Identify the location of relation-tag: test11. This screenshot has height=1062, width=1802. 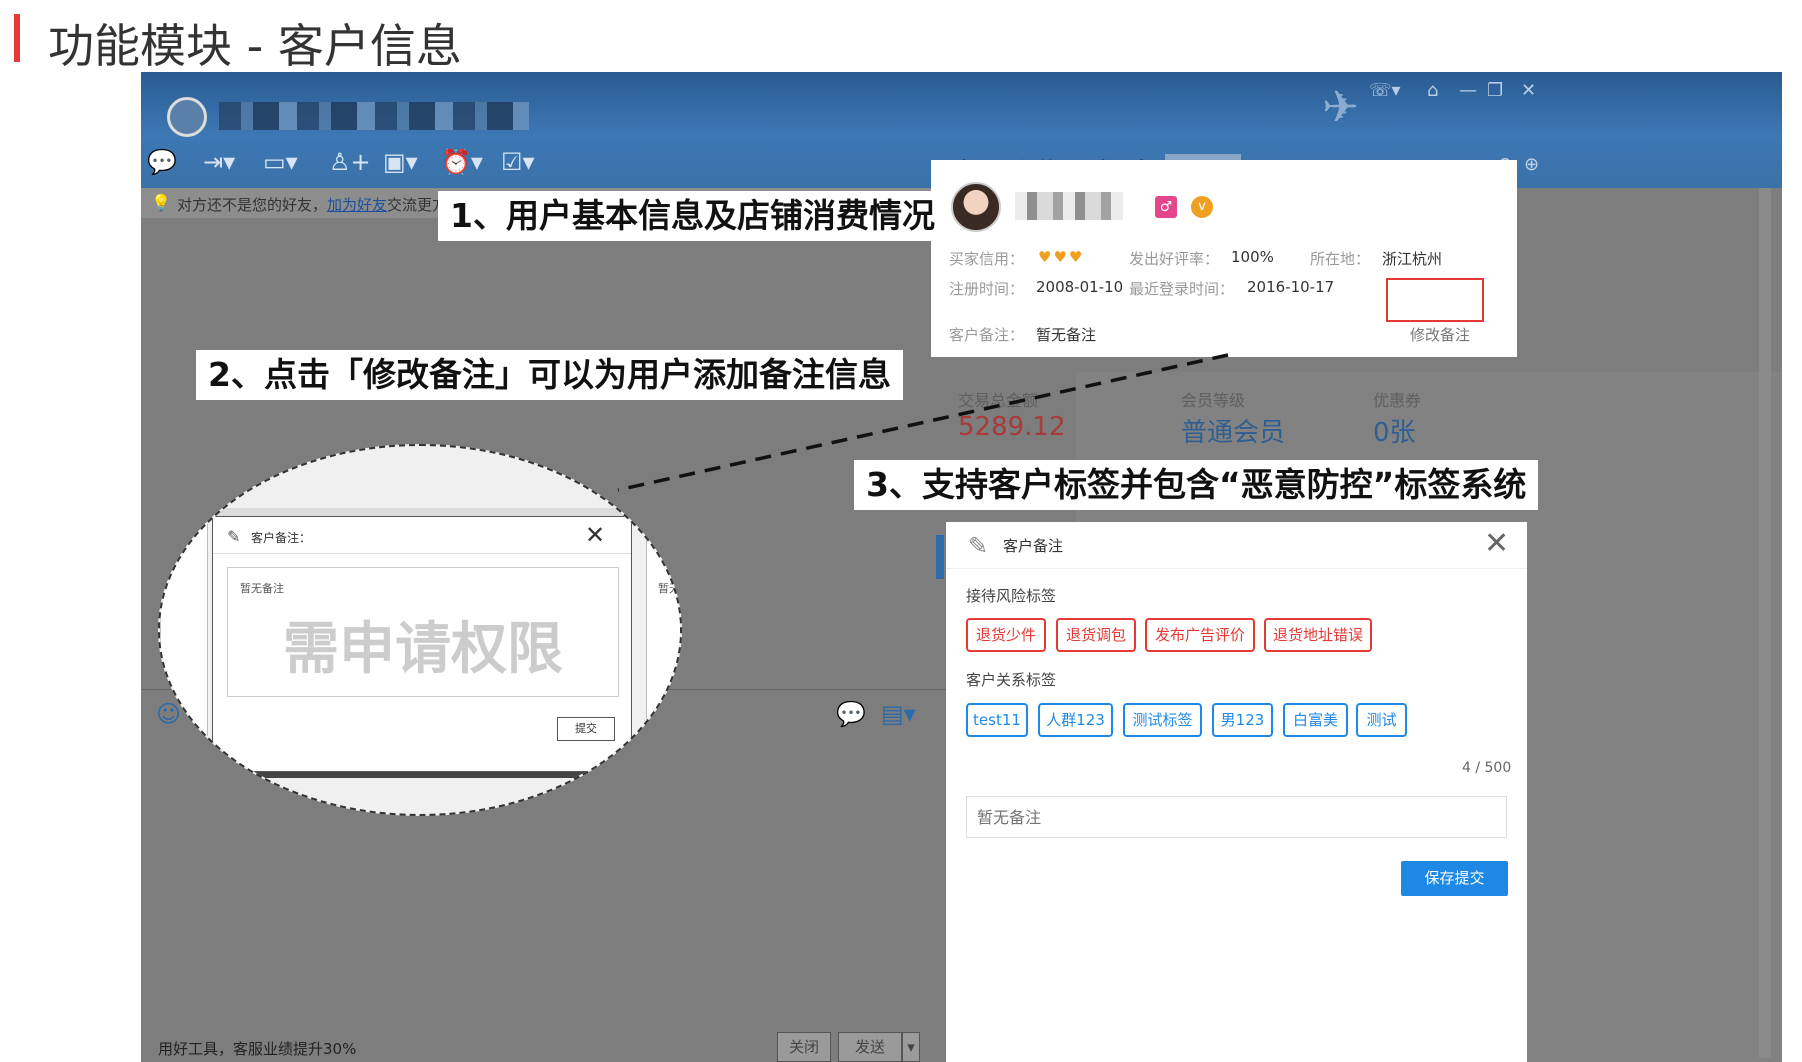
(997, 720).